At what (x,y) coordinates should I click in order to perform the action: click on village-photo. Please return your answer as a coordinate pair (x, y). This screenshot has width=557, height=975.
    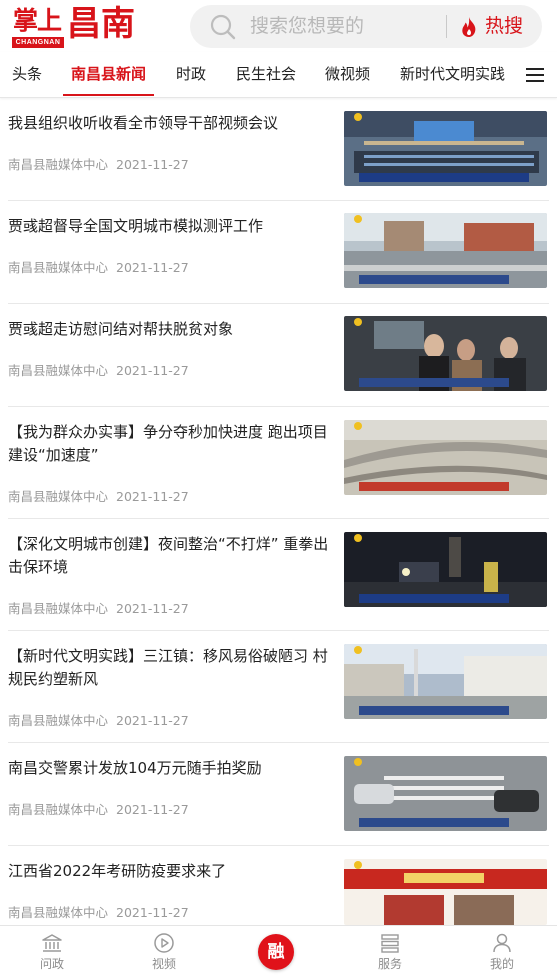
    Looking at the image, I should click on (445, 681).